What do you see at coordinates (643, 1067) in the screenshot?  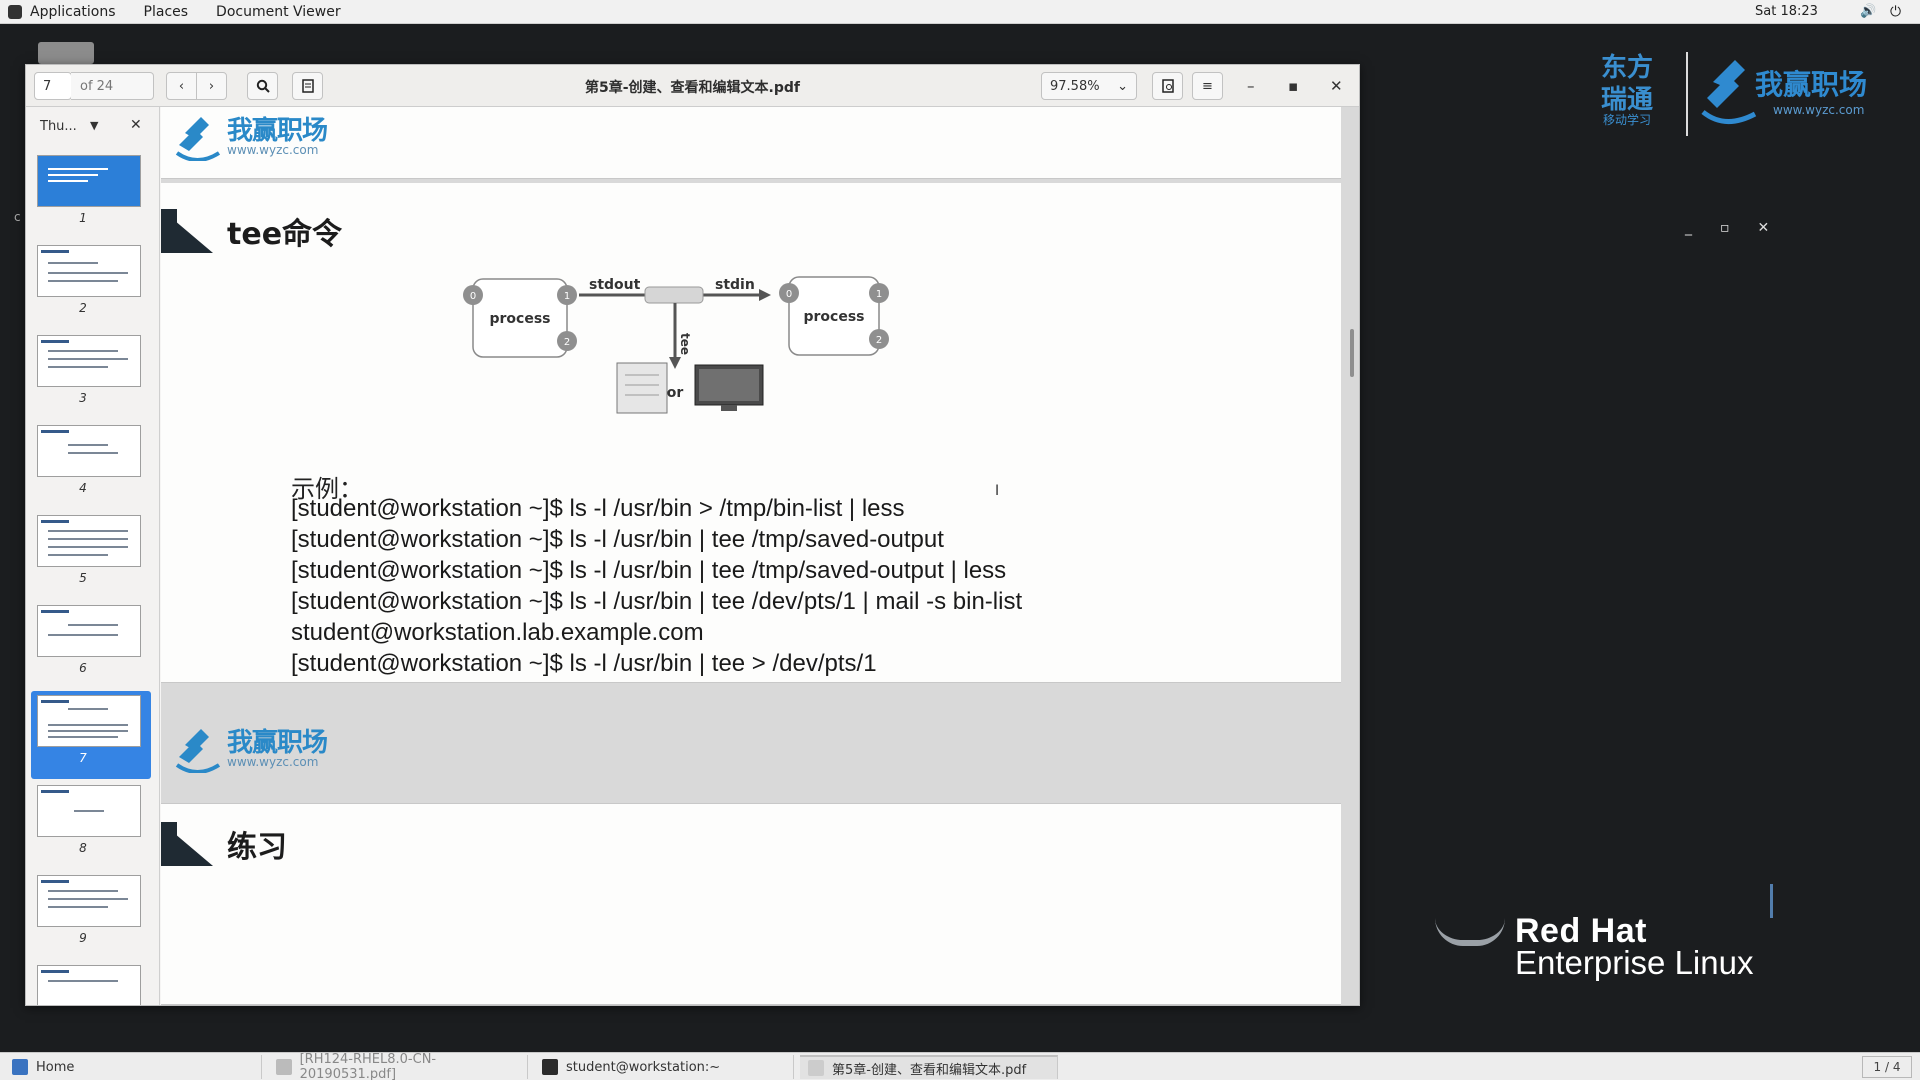 I see `task-terminal-label: student@workstation:~` at bounding box center [643, 1067].